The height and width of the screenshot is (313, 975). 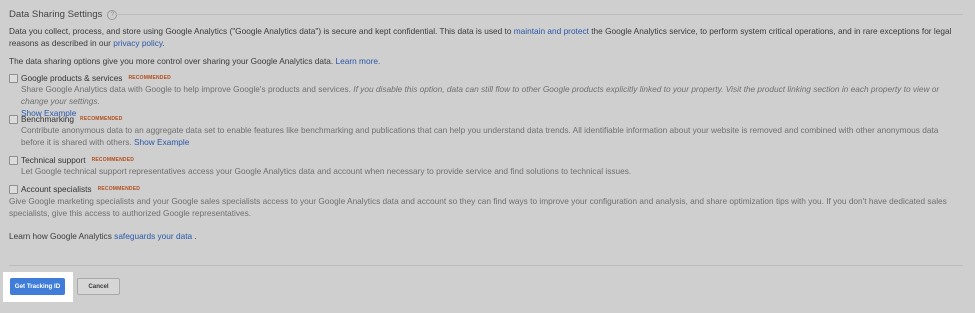 What do you see at coordinates (13, 119) in the screenshot?
I see `benchmarking-checkbox` at bounding box center [13, 119].